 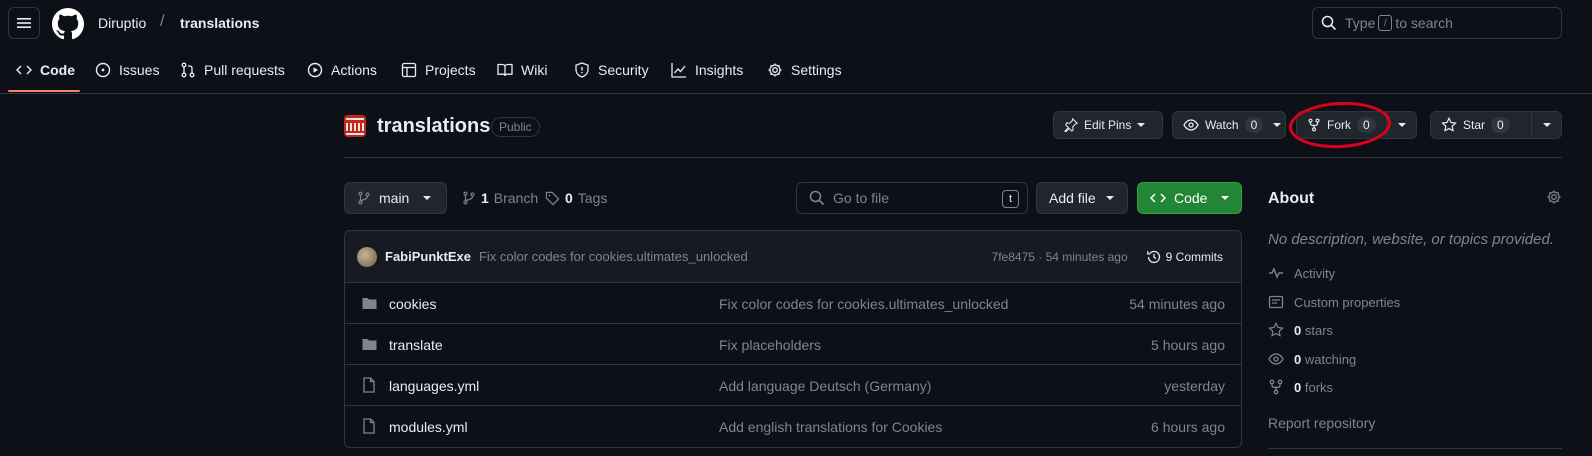 What do you see at coordinates (796, 23) in the screenshot?
I see `top-header: Diruptio / translations Type / to search` at bounding box center [796, 23].